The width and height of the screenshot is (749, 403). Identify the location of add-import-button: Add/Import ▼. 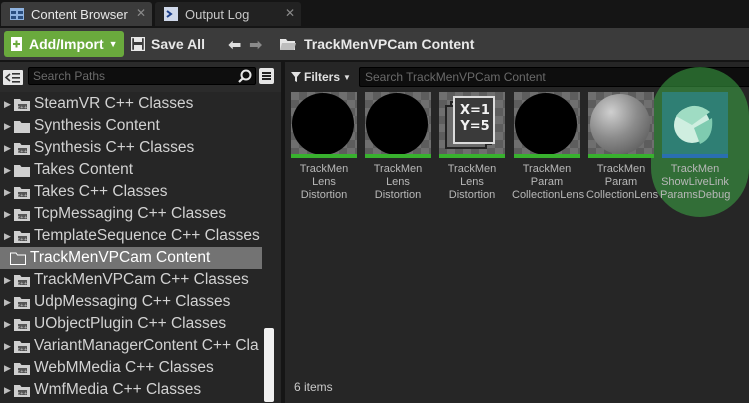
(64, 44).